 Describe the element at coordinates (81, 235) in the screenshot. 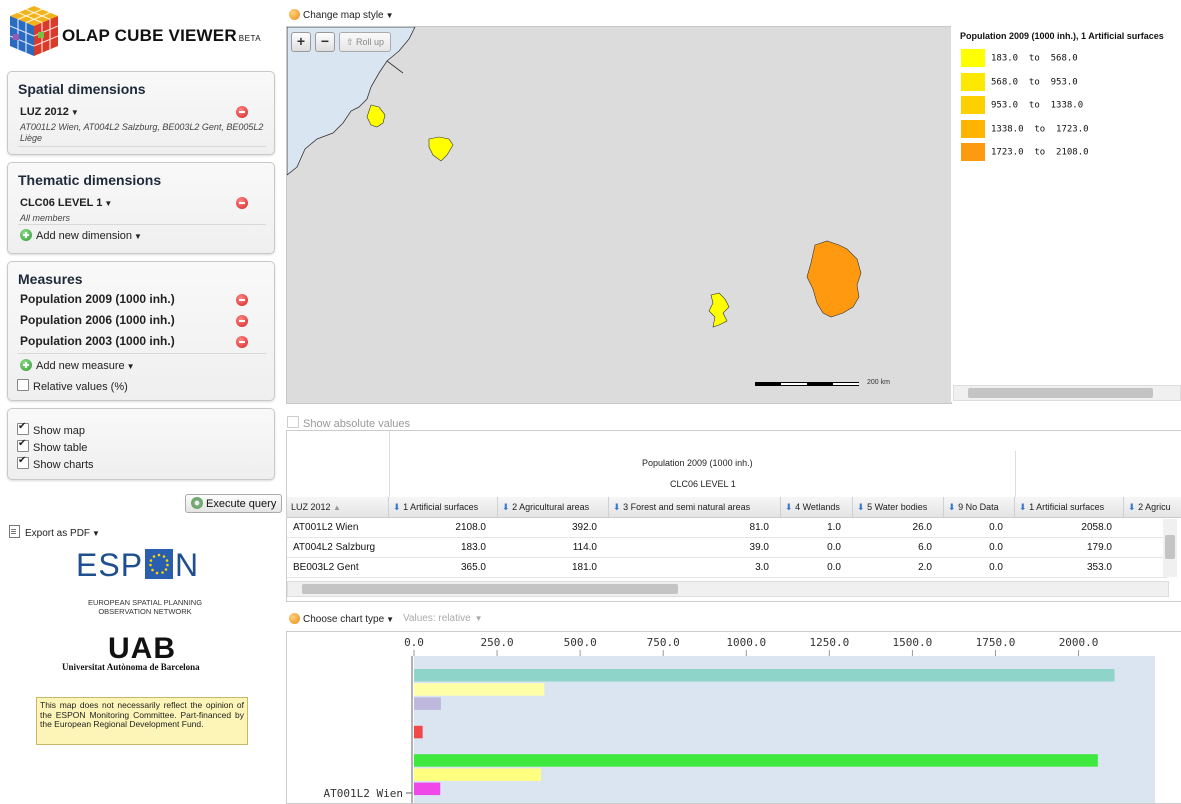

I see `add-dimension-button: Add new dimension ▼` at that location.